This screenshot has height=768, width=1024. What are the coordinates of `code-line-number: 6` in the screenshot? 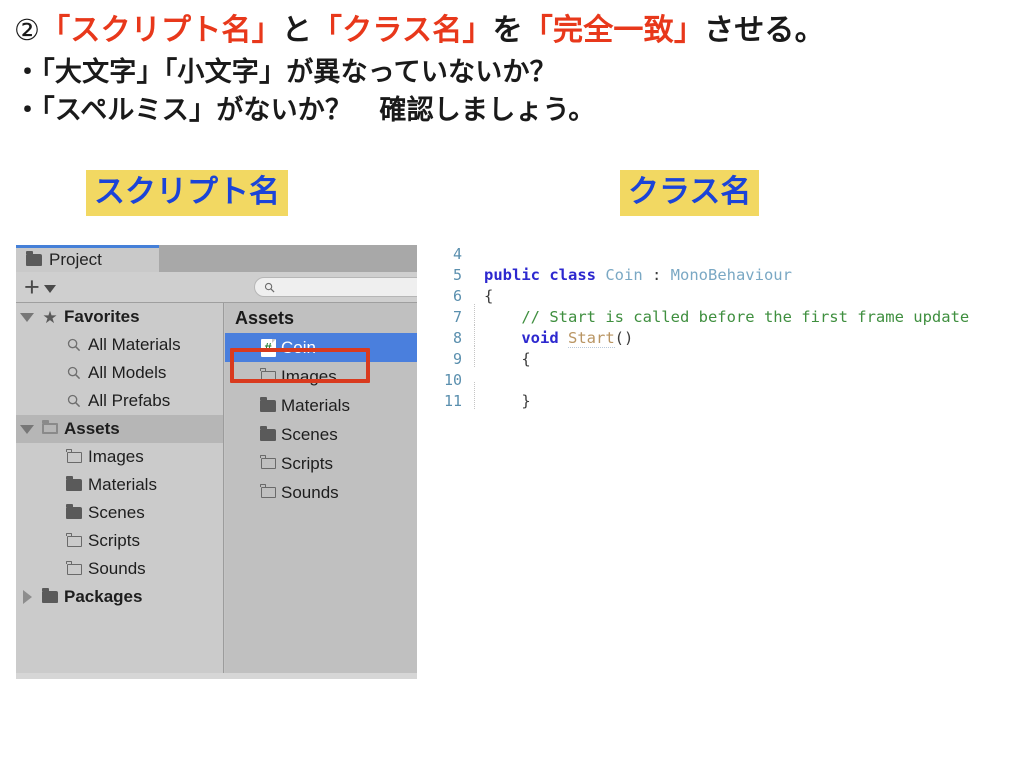 It's located at (457, 296).